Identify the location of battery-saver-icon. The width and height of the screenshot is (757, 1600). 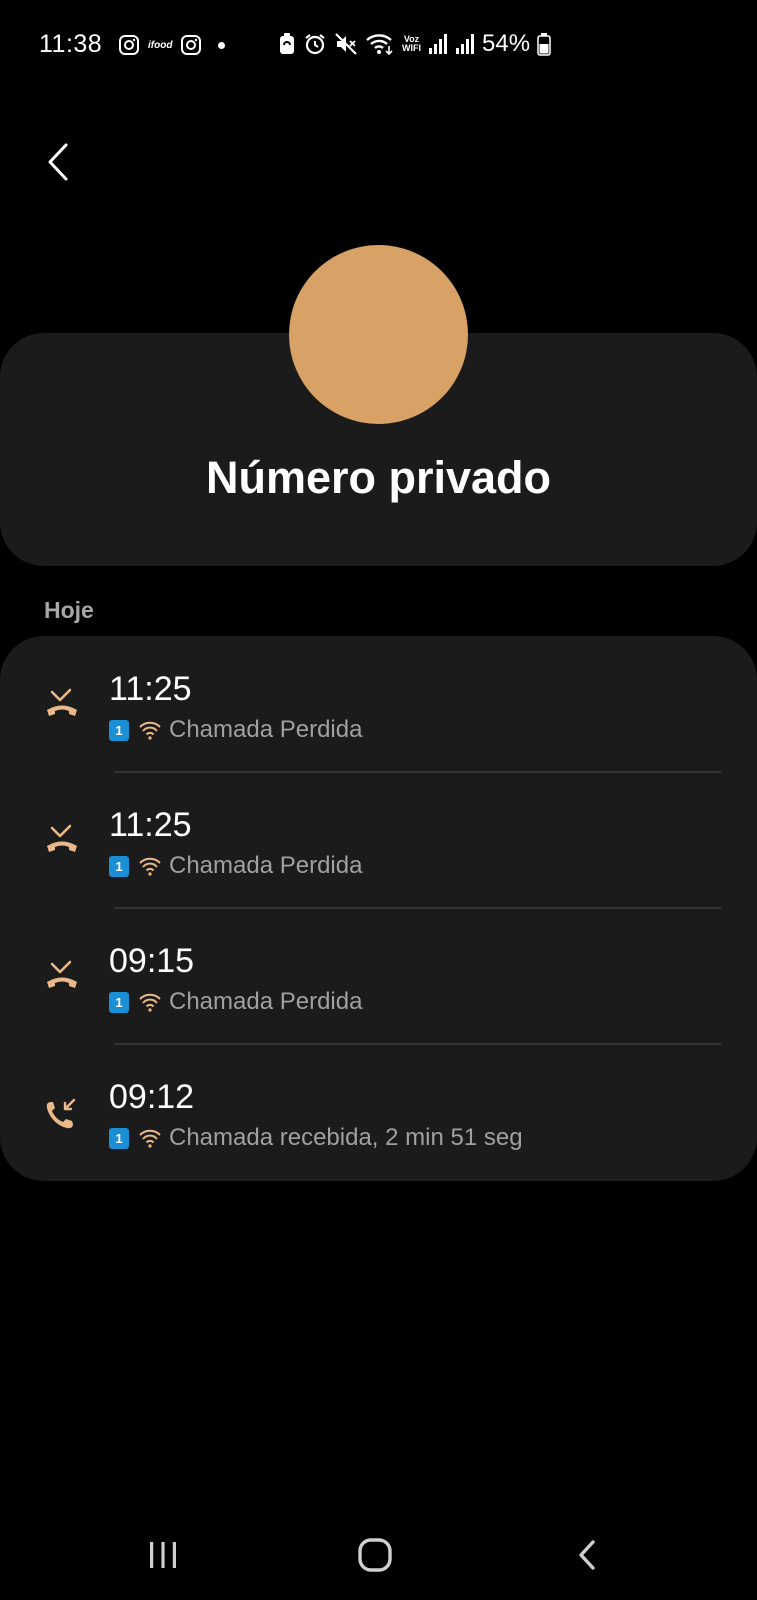
(287, 44).